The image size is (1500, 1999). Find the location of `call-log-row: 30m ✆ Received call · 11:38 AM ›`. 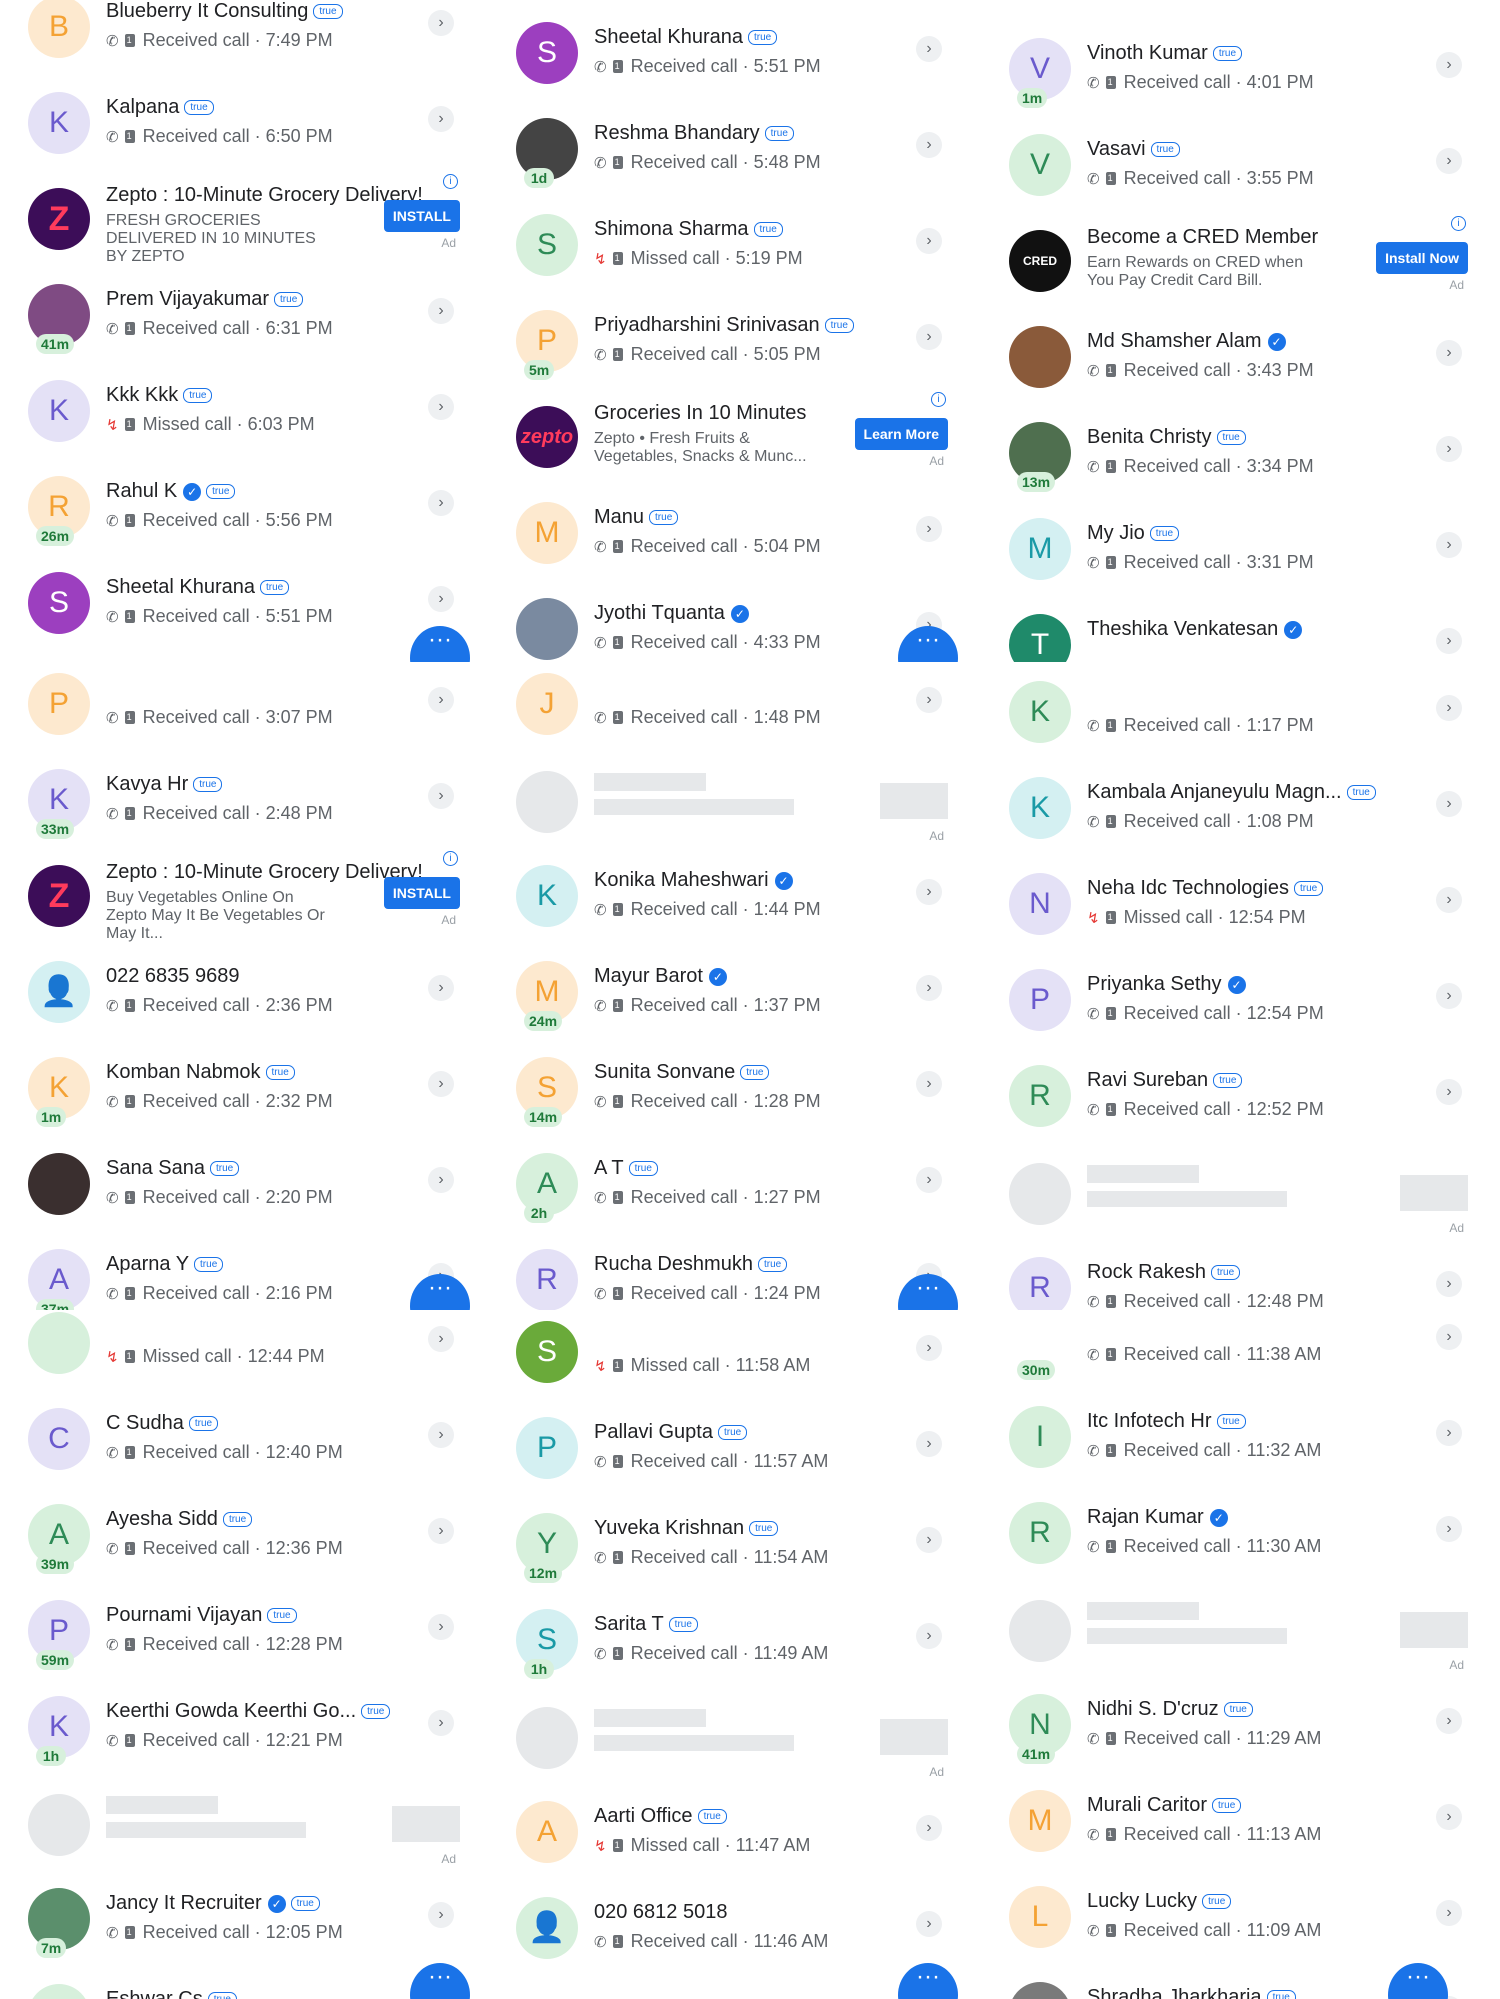

call-log-row: 30m ✆ Received call · 11:38 AM › is located at coordinates (1240, 1351).